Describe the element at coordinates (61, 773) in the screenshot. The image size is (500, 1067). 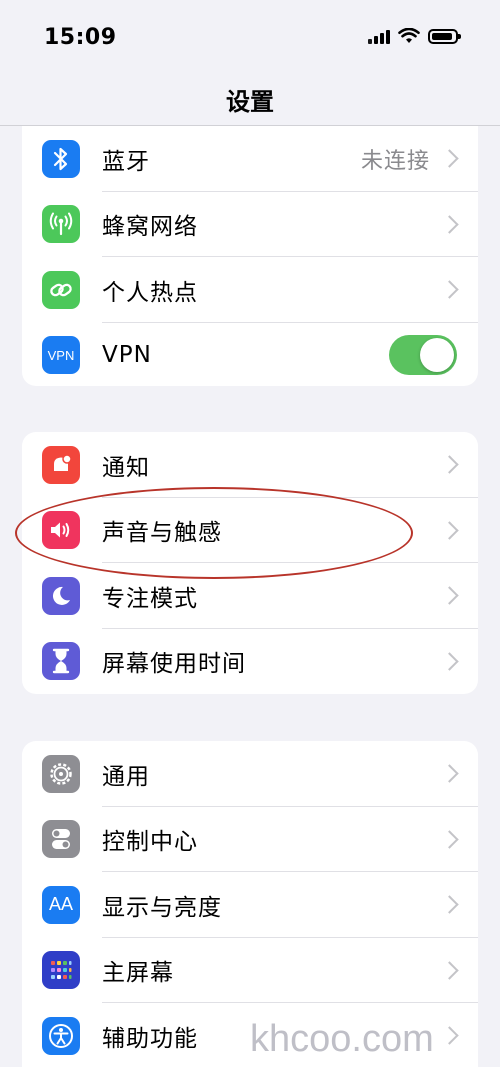
I see `gear-icon` at that location.